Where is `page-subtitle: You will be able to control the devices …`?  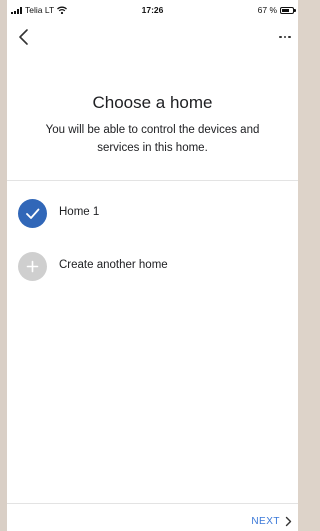 page-subtitle: You will be able to control the devices … is located at coordinates (152, 139).